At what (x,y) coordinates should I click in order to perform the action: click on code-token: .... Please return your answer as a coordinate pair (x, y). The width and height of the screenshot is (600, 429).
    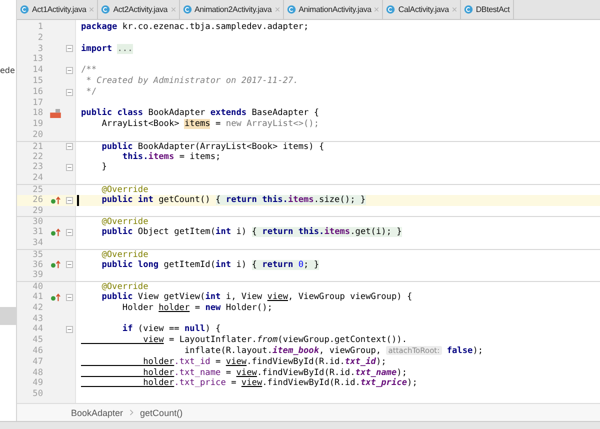
    Looking at the image, I should click on (125, 49).